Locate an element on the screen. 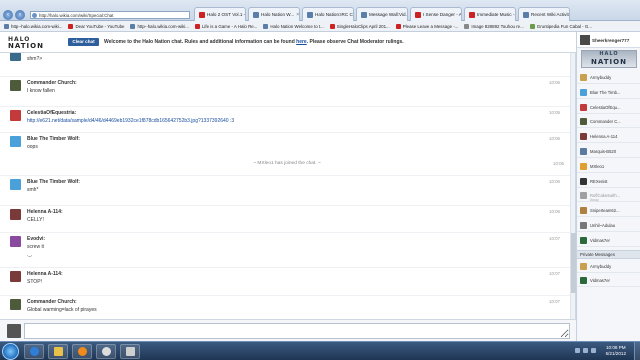 The image size is (640, 360). rules-link: here is located at coordinates (301, 42).